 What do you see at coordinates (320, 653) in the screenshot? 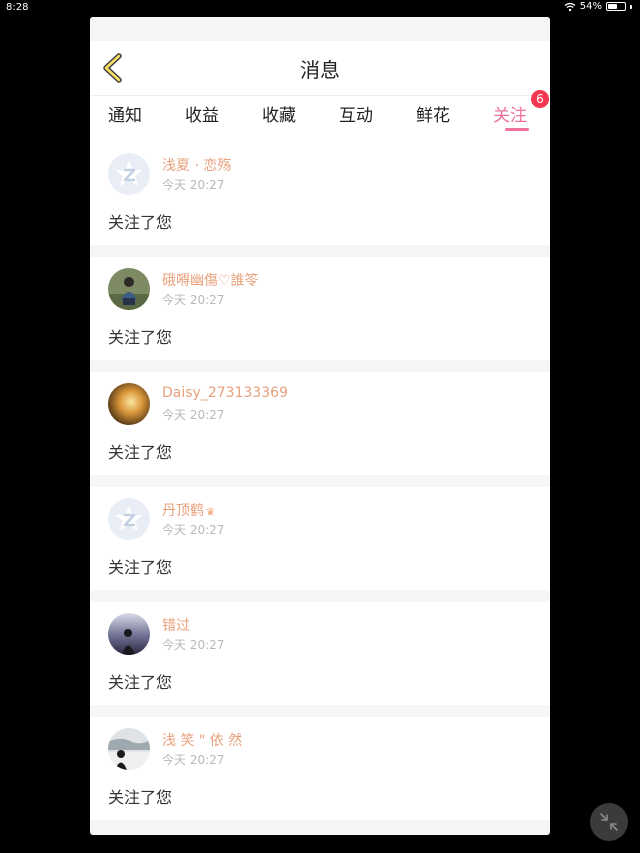
I see `list-item: 错过 今天 20:27 关注了您` at bounding box center [320, 653].